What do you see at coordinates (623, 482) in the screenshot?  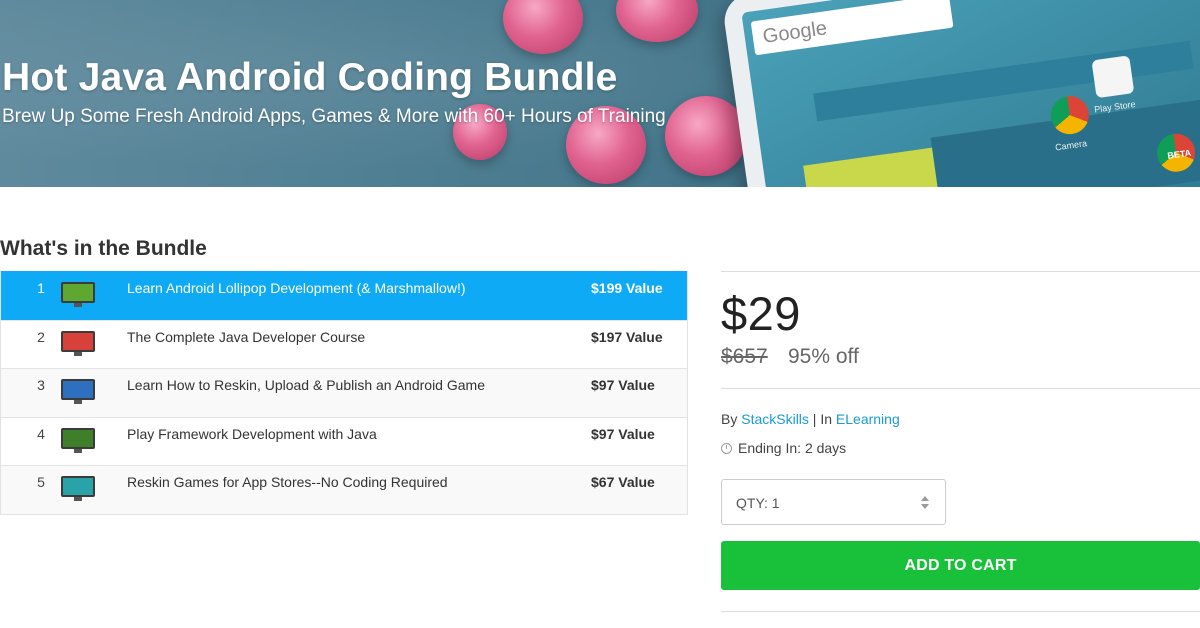 I see `item-value: $67 Value` at bounding box center [623, 482].